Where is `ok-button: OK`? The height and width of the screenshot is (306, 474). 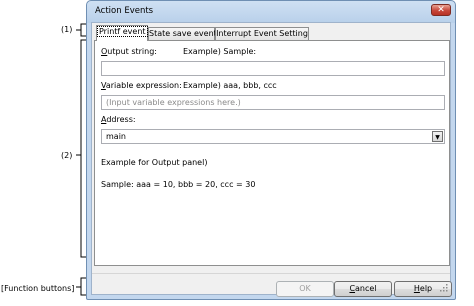
ok-button: OK is located at coordinates (305, 289).